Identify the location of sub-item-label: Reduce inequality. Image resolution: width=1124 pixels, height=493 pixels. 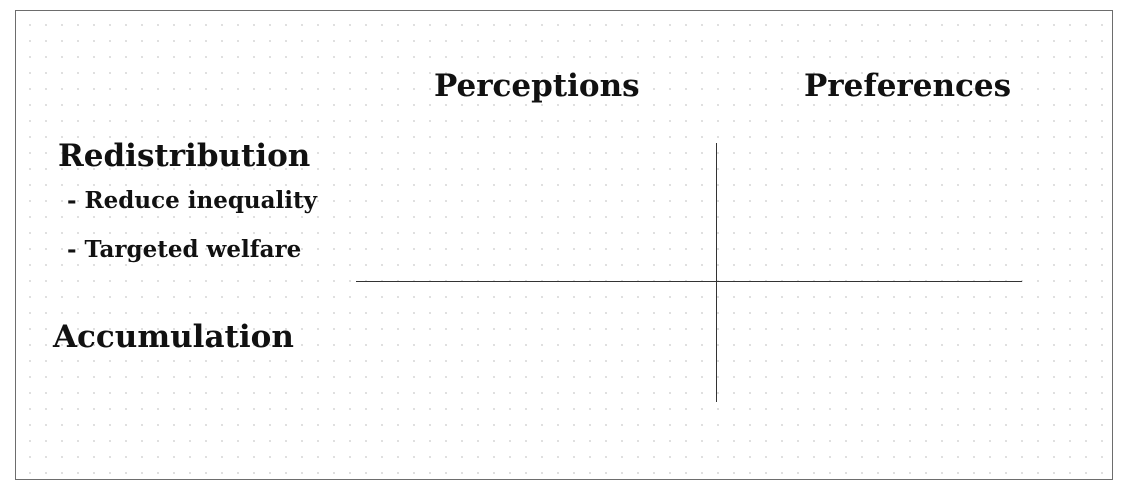
(201, 200).